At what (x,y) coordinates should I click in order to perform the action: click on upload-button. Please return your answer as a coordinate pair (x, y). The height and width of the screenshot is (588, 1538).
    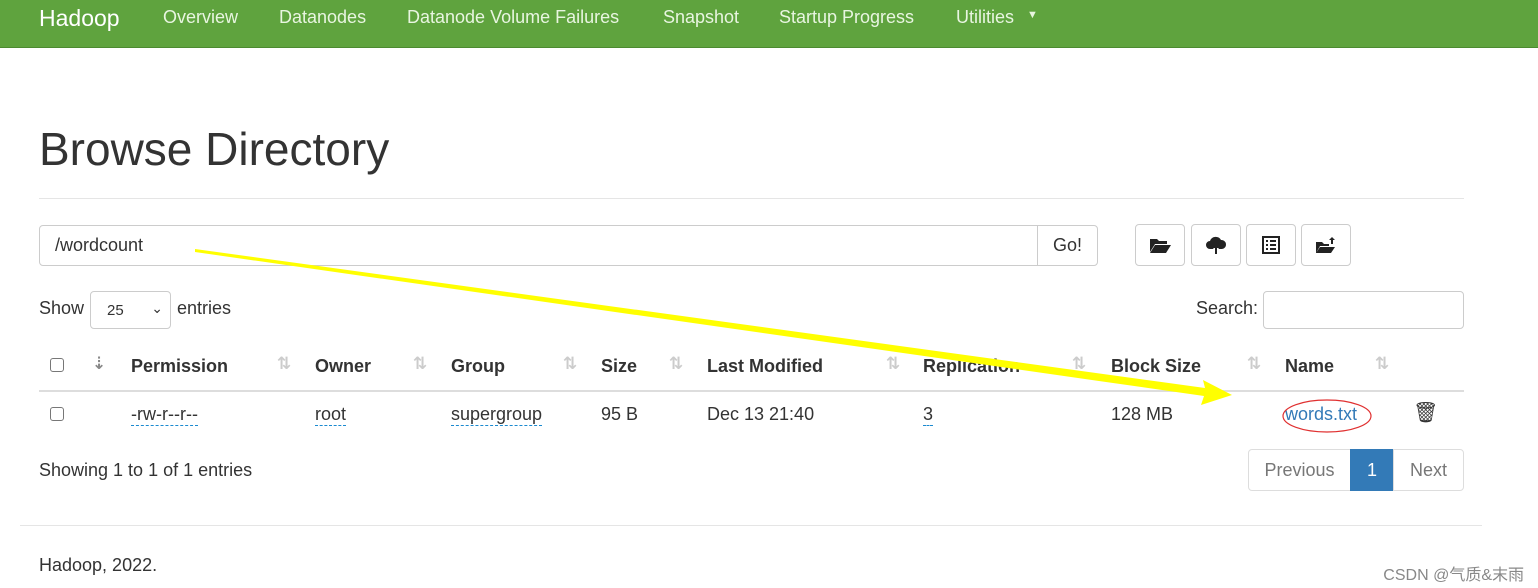
    Looking at the image, I should click on (1216, 245).